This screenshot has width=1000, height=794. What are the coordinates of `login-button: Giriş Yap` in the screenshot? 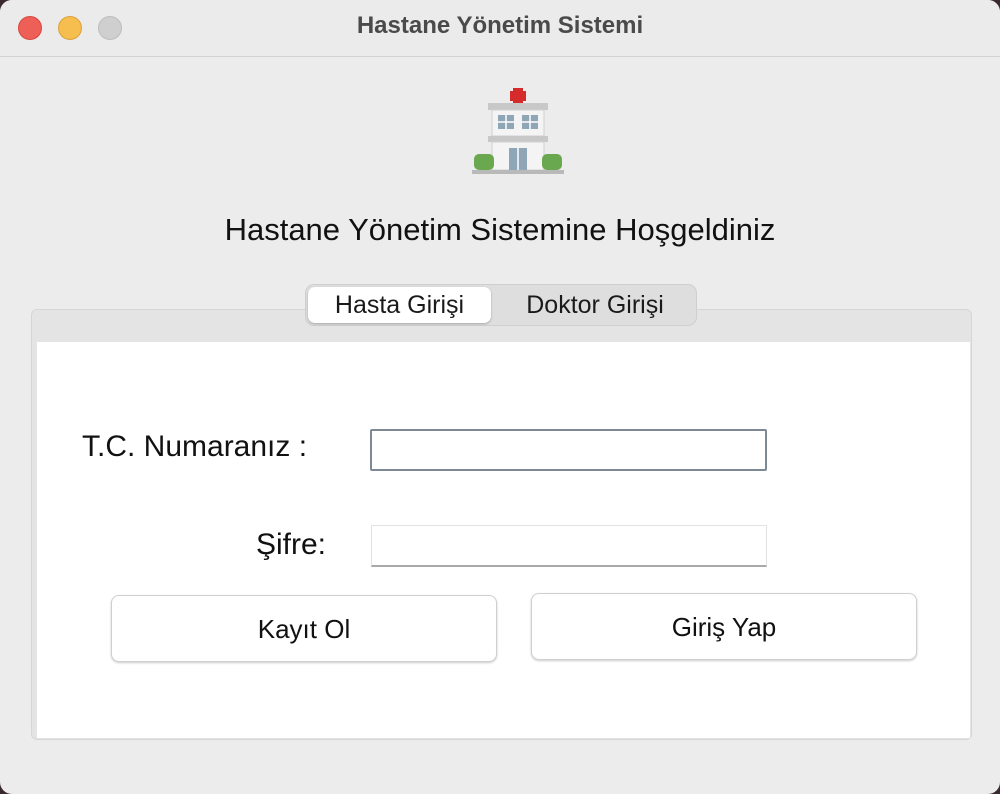 It's located at (724, 626).